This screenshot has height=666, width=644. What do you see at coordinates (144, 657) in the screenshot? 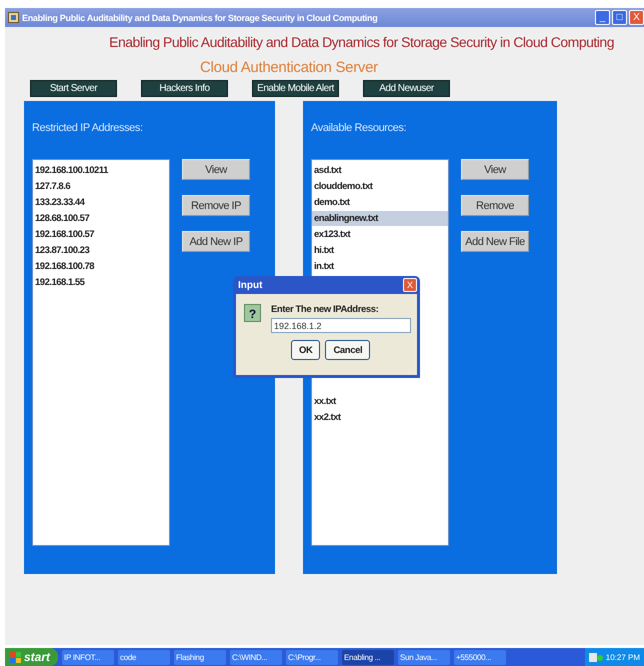
I see `taskbar-item: code` at bounding box center [144, 657].